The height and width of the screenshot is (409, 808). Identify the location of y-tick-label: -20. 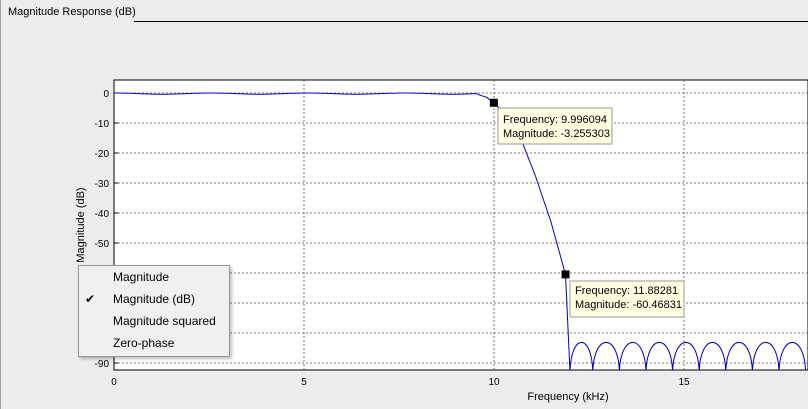
(102, 154).